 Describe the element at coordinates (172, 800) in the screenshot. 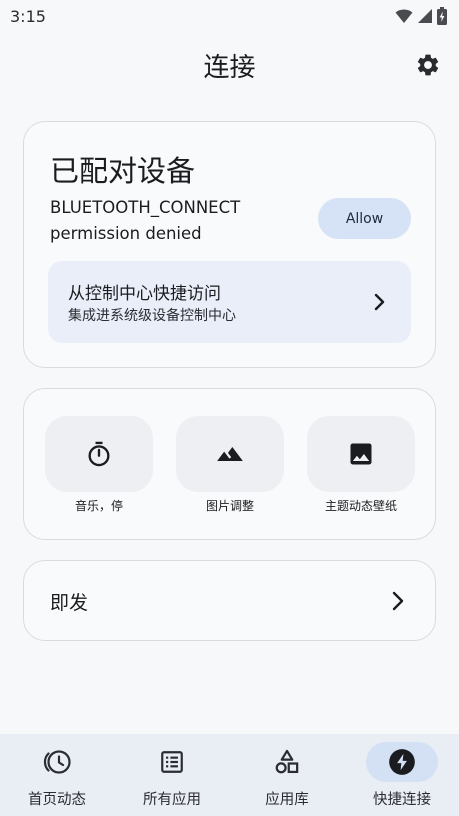

I see `nav-label: 所有应用` at that location.